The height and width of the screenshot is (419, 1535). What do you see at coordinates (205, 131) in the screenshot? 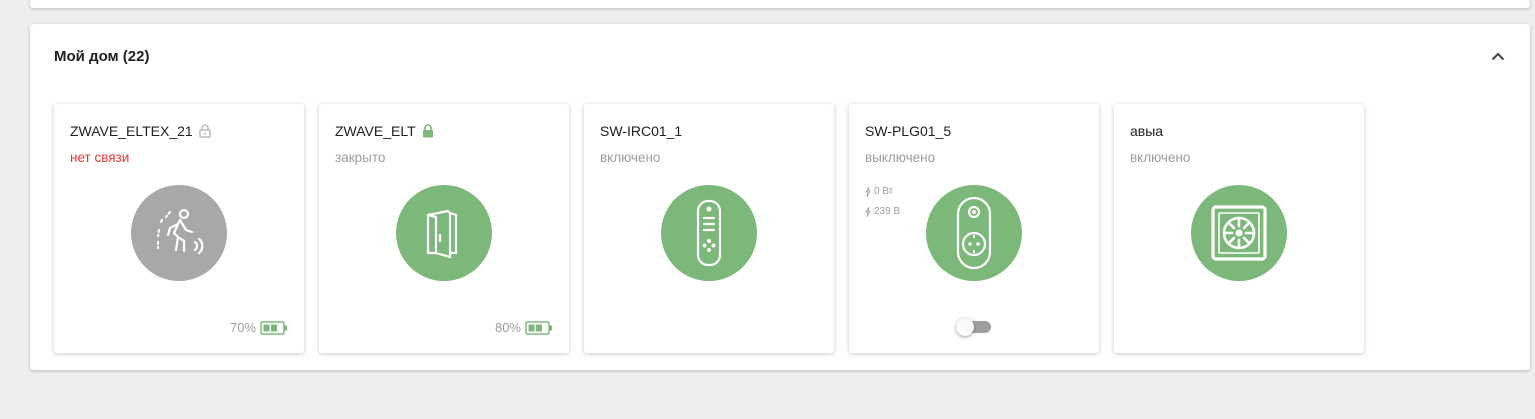
I see `lock-open-outline-icon` at bounding box center [205, 131].